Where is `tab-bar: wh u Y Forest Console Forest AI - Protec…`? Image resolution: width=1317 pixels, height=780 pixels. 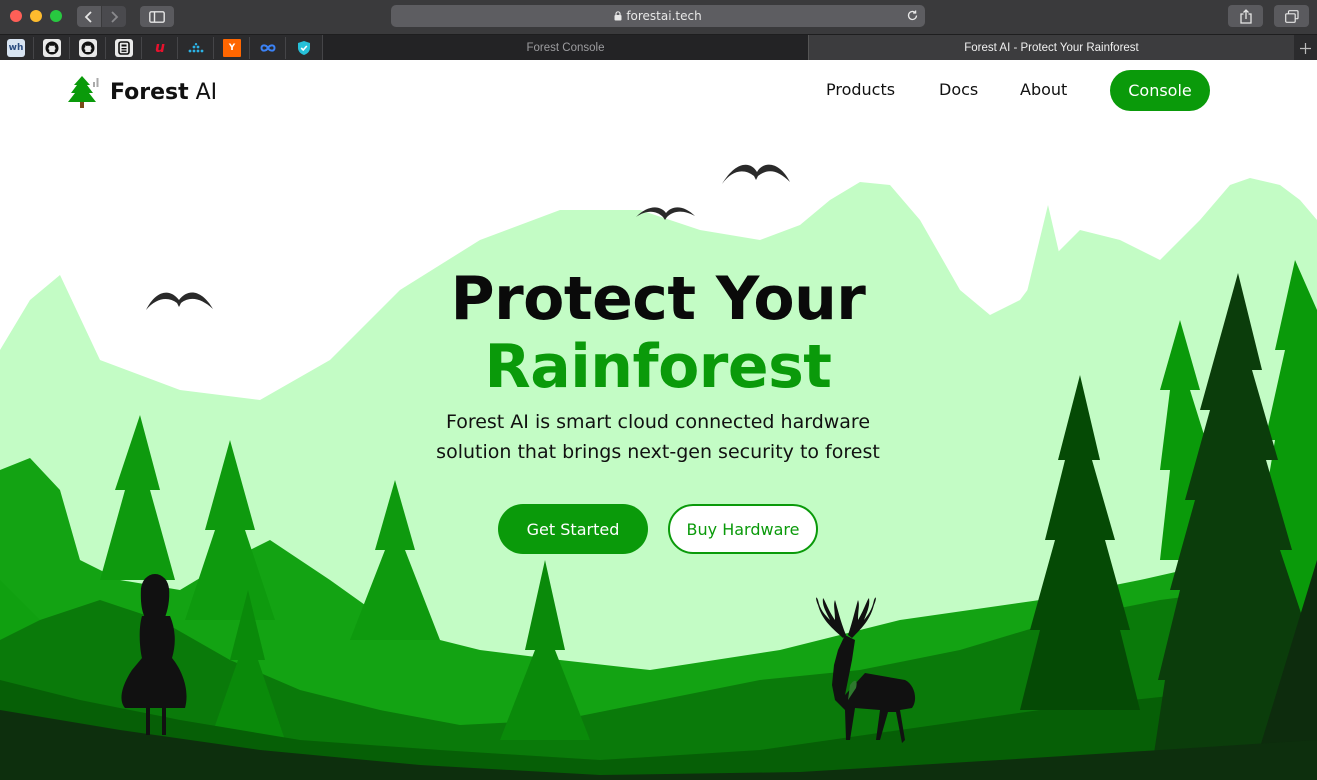
tab-bar: wh u Y Forest Console Forest AI - Protec… is located at coordinates (658, 47).